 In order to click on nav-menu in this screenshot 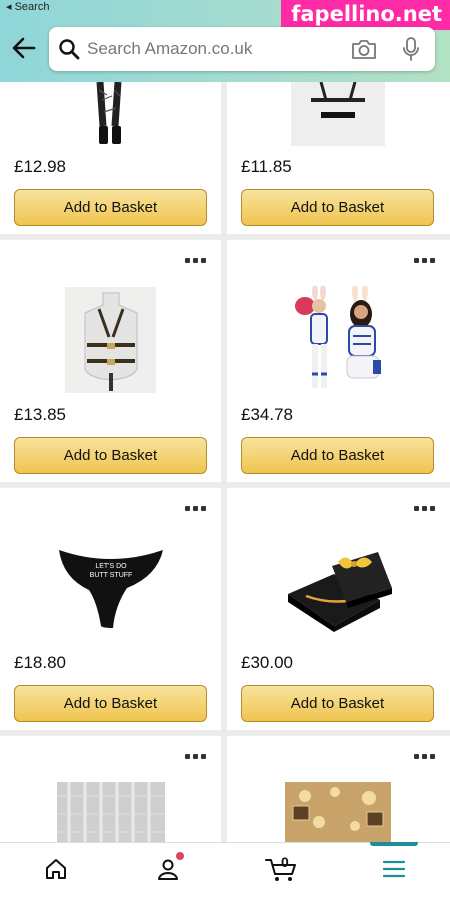, I will do `click(394, 872)`.